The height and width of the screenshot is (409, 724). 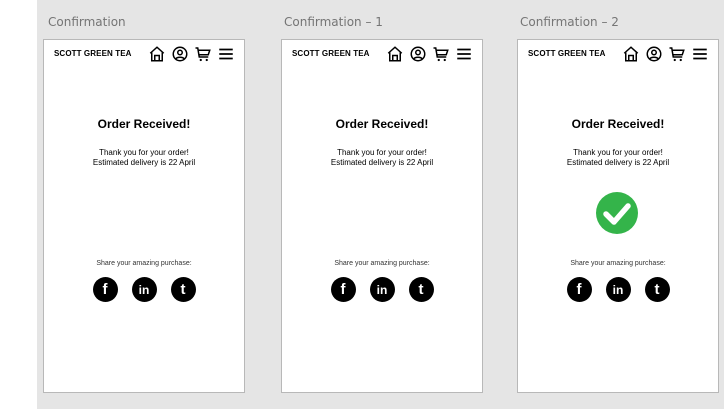 I want to click on frame-label-confirmation: Confirmation, so click(x=87, y=22).